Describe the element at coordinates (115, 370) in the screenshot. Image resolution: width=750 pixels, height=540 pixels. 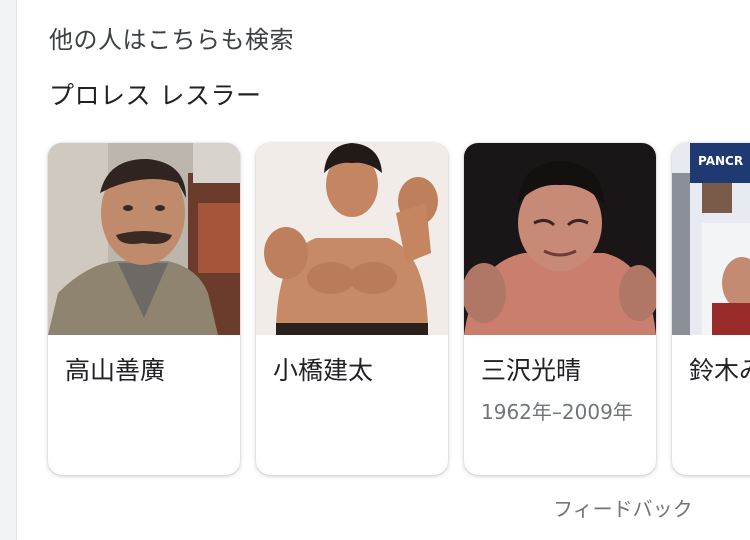
I see `person-name: 高山善廣` at that location.